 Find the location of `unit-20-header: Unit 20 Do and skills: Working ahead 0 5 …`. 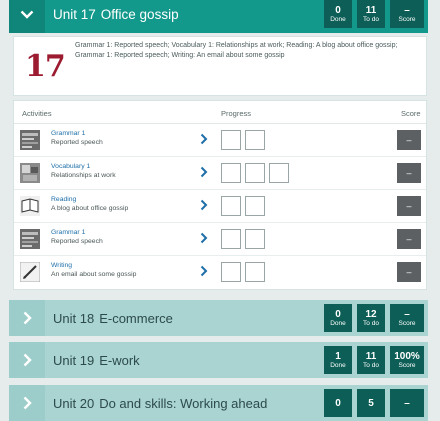

unit-20-header: Unit 20 Do and skills: Working ahead 0 5 … is located at coordinates (218, 403).